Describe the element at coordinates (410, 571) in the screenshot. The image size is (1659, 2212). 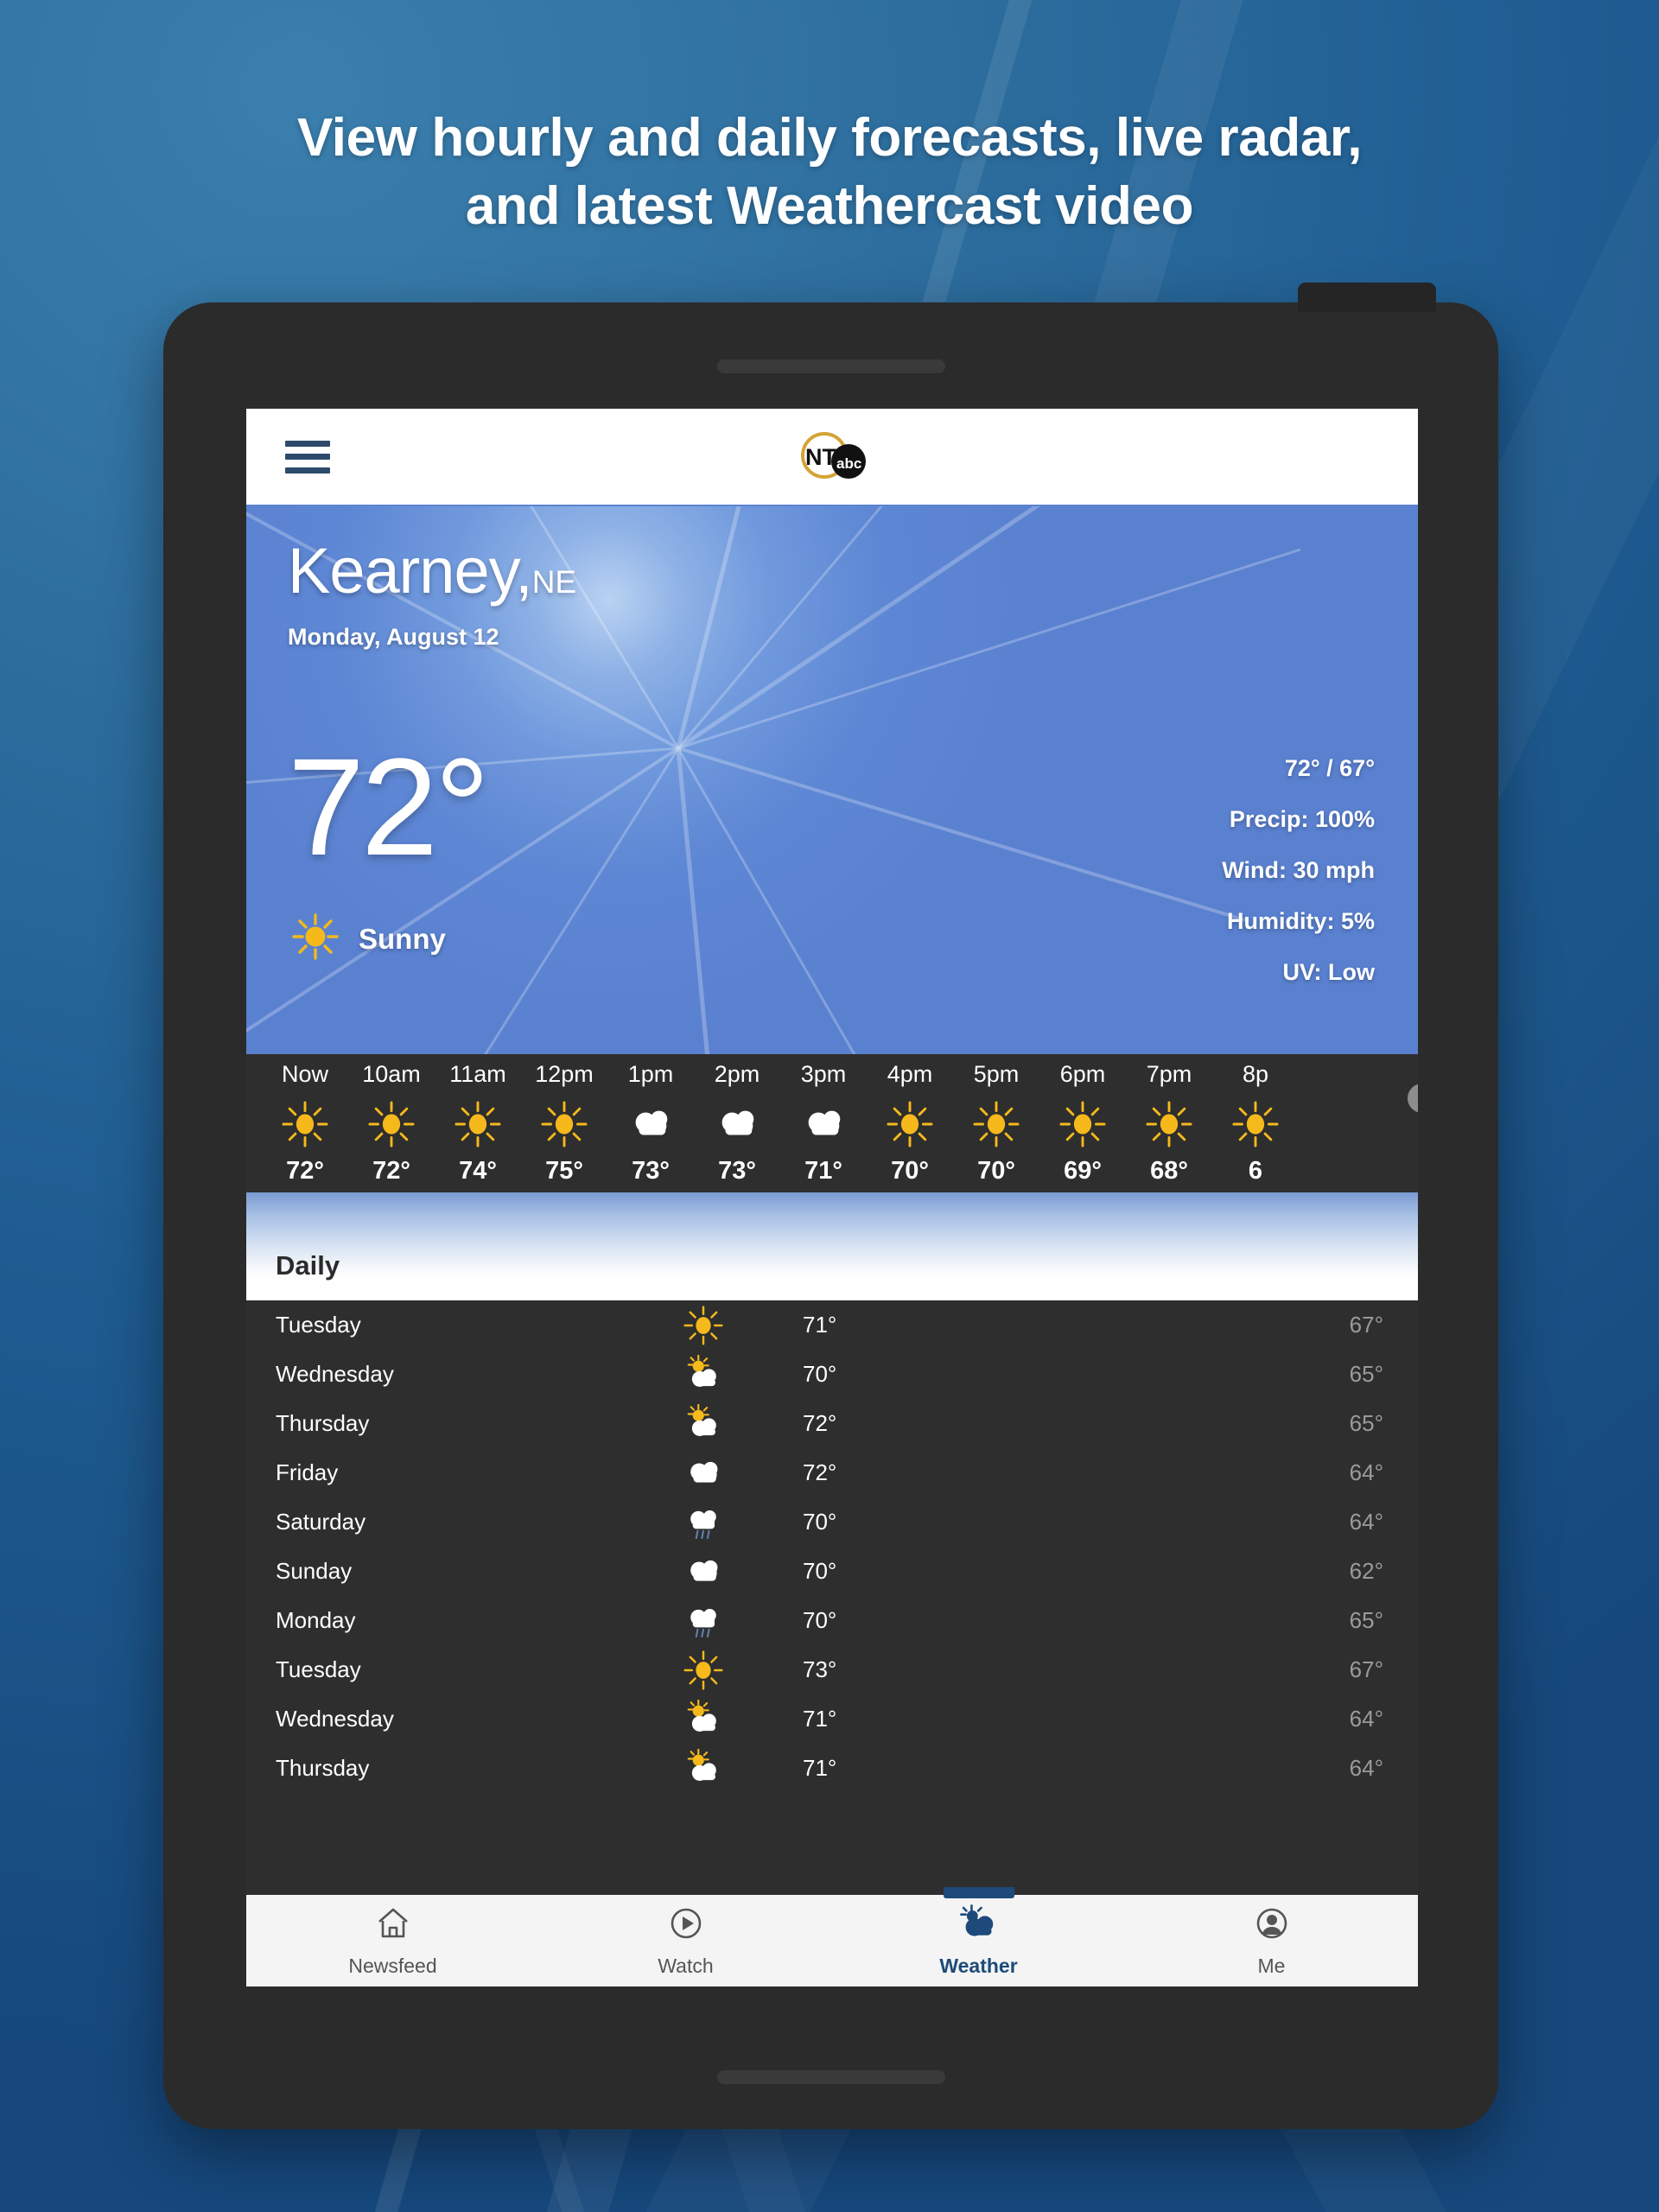
I see `city-name: Kearney,` at that location.